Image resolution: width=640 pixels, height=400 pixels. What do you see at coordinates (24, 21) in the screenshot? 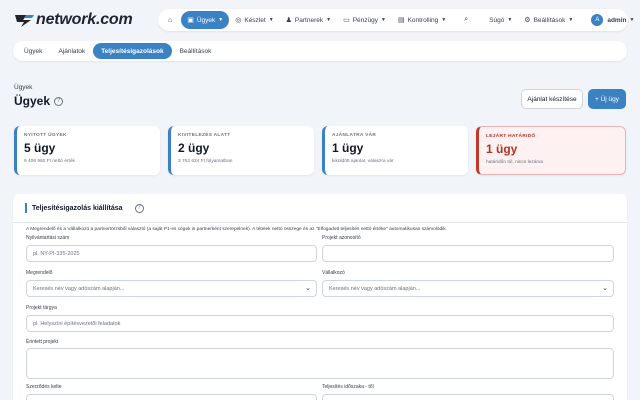
I see `logo-mark-icon` at bounding box center [24, 21].